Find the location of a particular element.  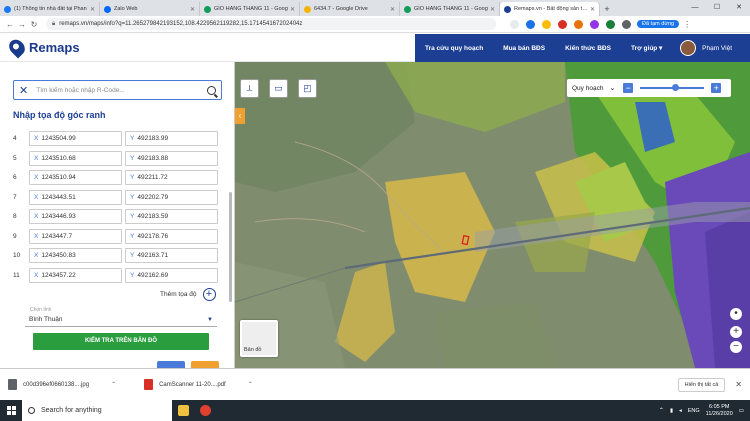

volume-icon: ◂ is located at coordinates (680, 411).